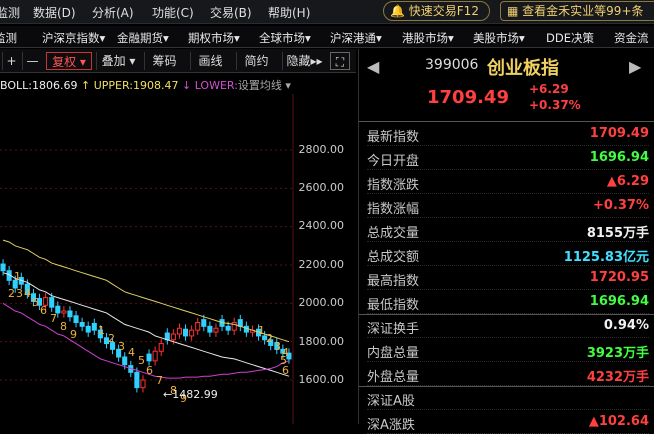 The image size is (654, 434). Describe the element at coordinates (508, 326) in the screenshot. I see `quote-row: 深证换手 0.94%` at that location.